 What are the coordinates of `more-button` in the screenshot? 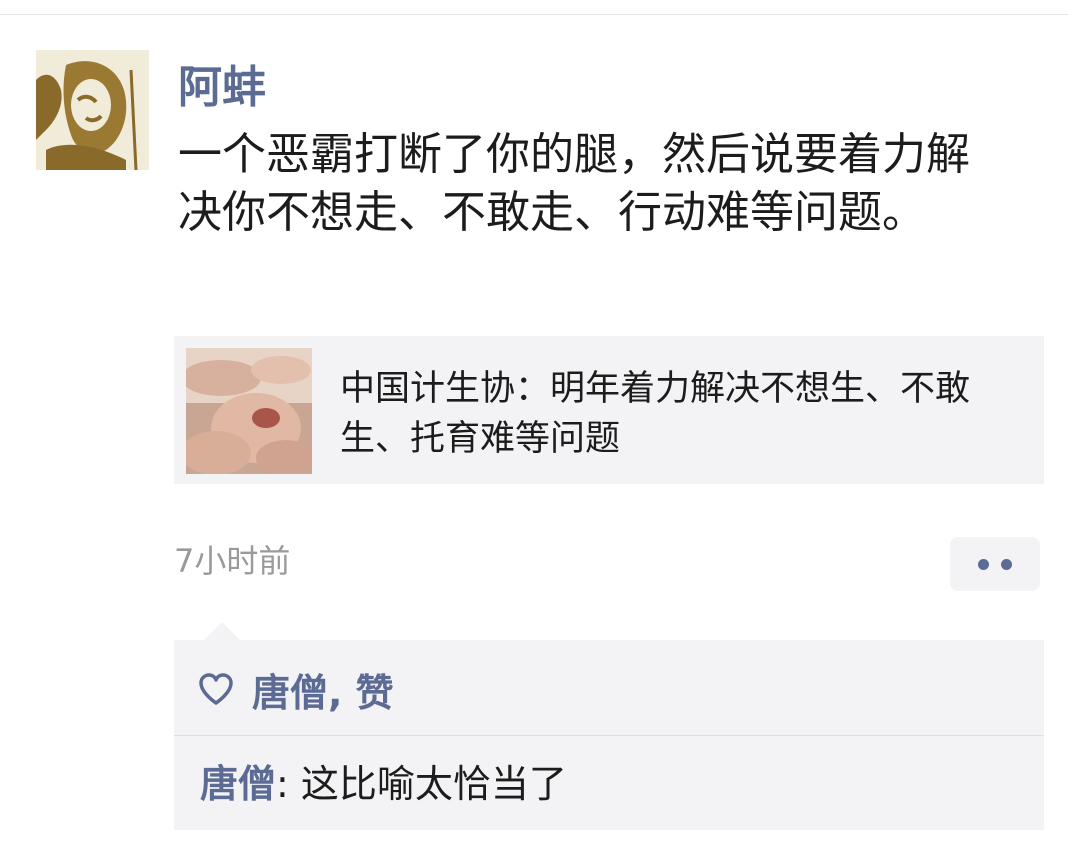 It's located at (995, 564).